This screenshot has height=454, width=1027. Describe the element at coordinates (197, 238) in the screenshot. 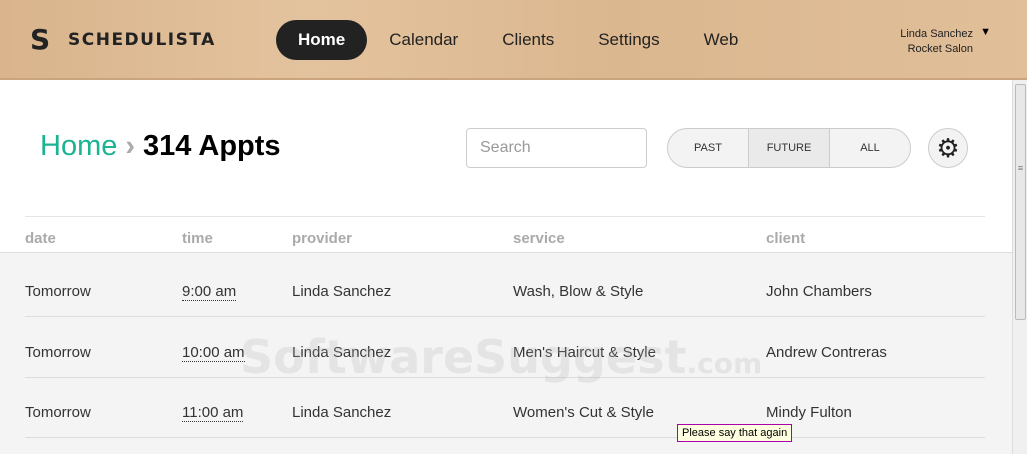

I see `col-time: time` at that location.